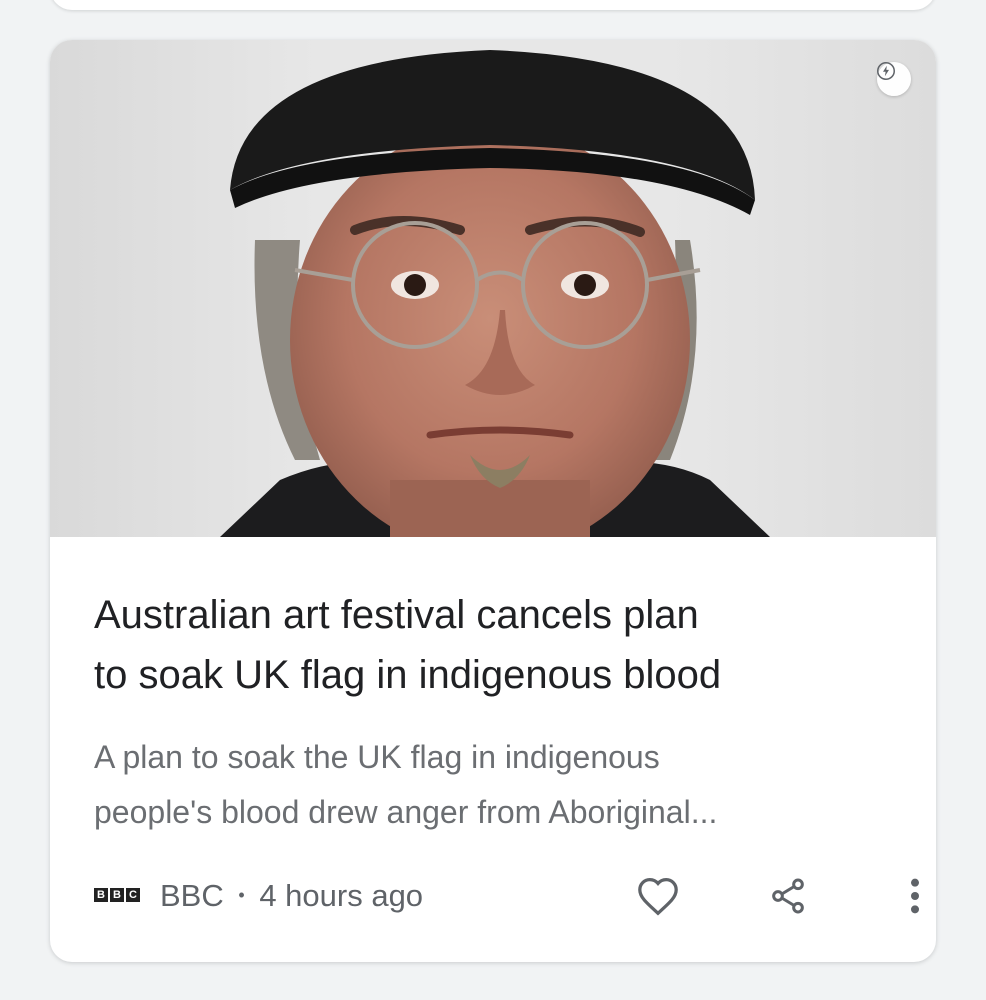 Image resolution: width=986 pixels, height=1000 pixels. What do you see at coordinates (493, 5) in the screenshot?
I see `previous-card-edge` at bounding box center [493, 5].